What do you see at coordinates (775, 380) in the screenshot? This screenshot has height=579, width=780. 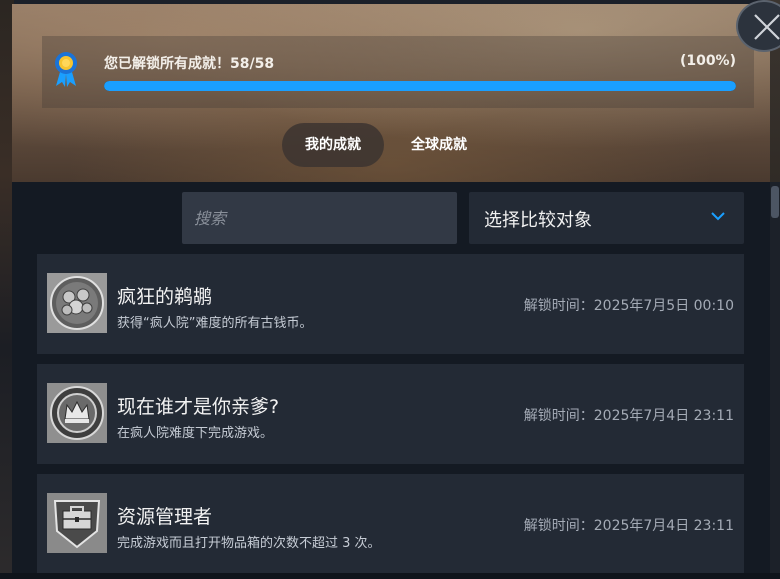 I see `scrollbar-track` at bounding box center [775, 380].